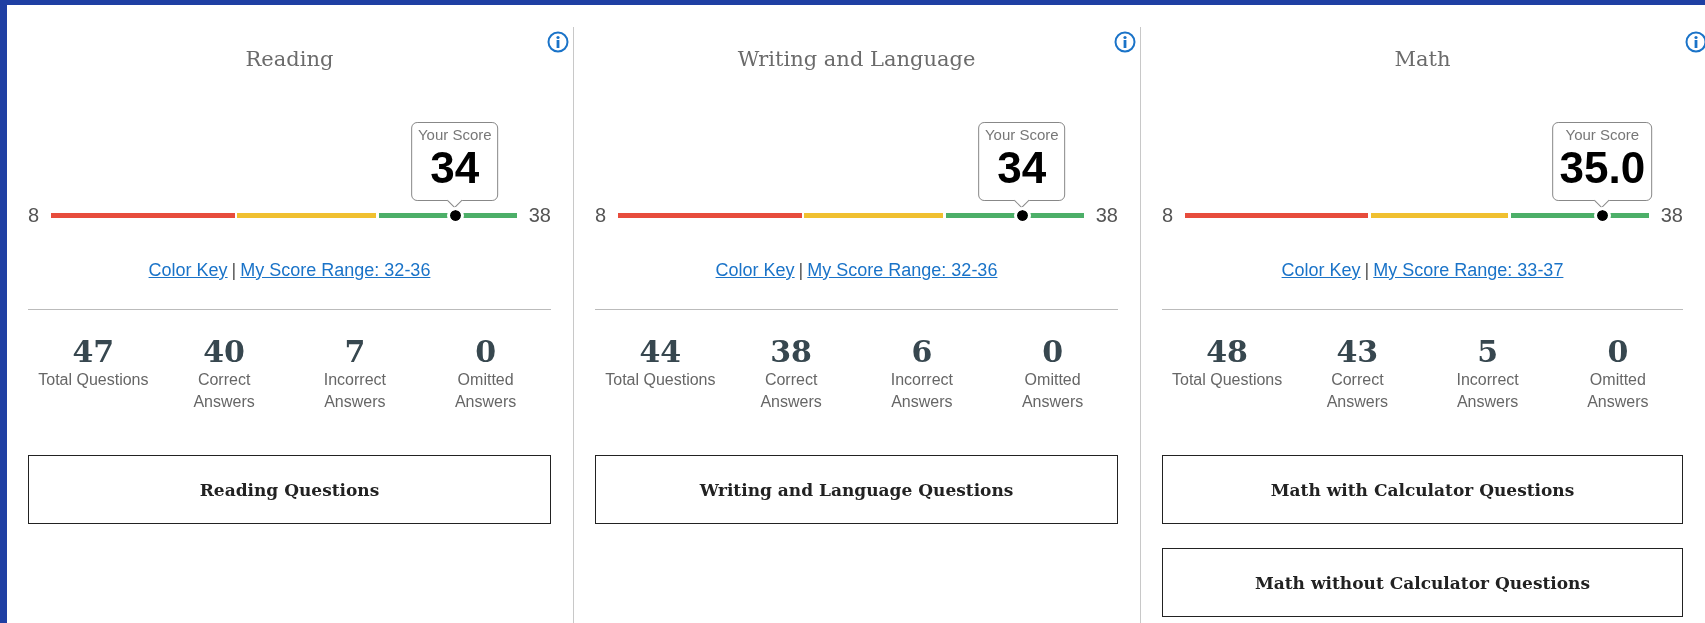 The image size is (1705, 623). Describe the element at coordinates (1422, 489) in the screenshot. I see `questions-button: Math with Calculator Questions` at that location.